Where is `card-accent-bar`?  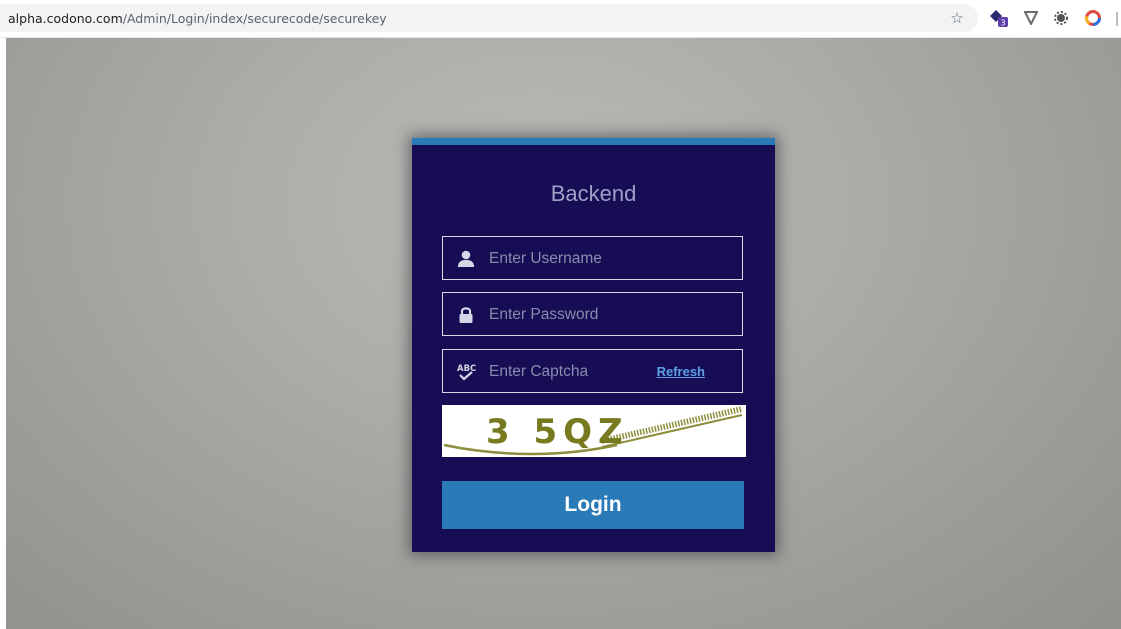
card-accent-bar is located at coordinates (593, 141).